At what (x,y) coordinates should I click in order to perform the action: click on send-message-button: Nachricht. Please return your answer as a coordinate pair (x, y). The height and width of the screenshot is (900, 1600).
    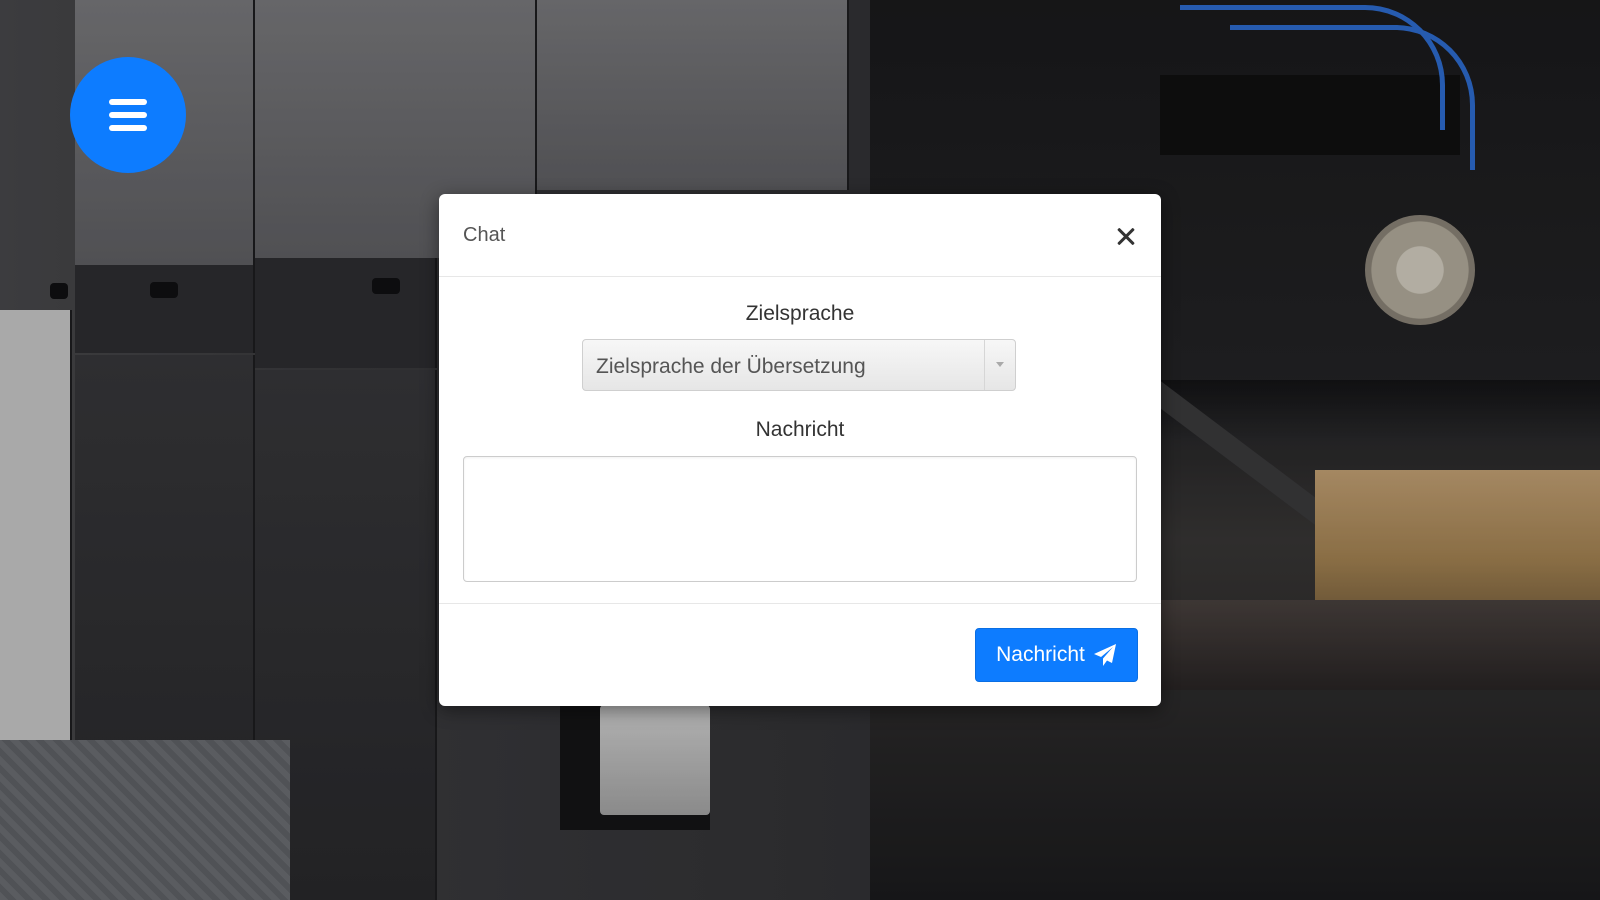
    Looking at the image, I should click on (1056, 655).